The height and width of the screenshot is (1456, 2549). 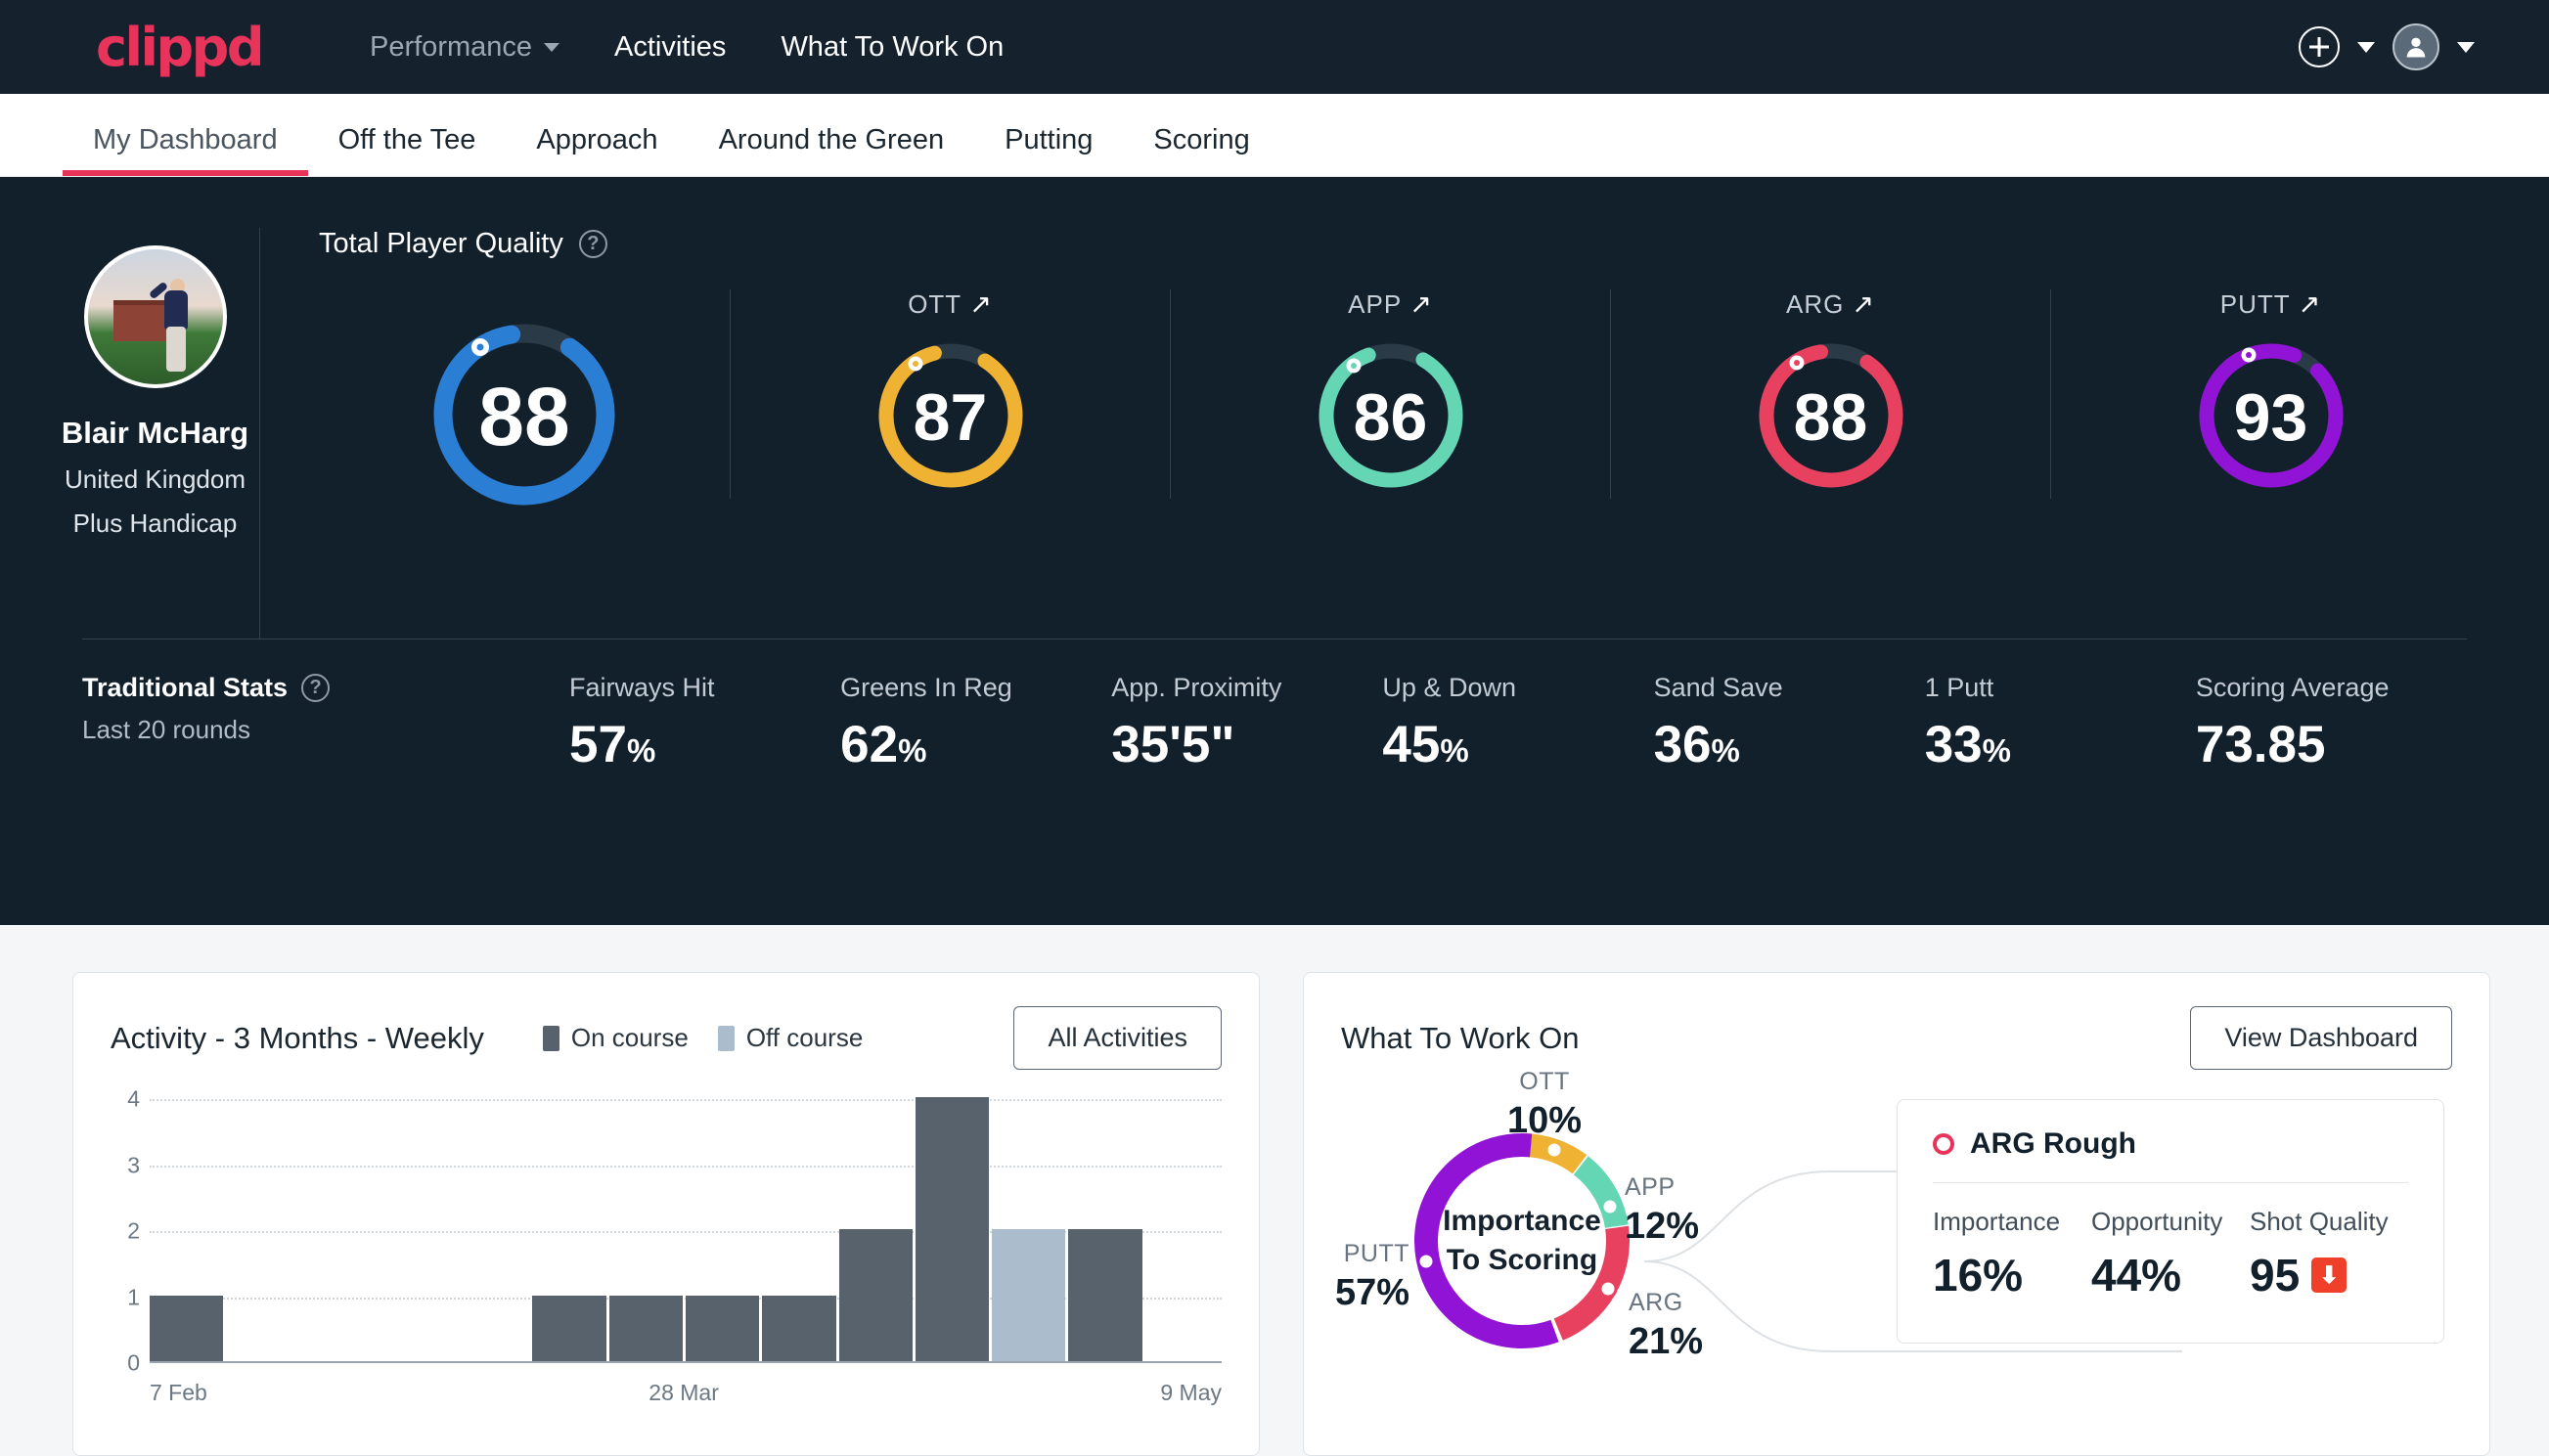 What do you see at coordinates (1518, 723) in the screenshot?
I see `stat-up-and-down: Up & Down 45%` at bounding box center [1518, 723].